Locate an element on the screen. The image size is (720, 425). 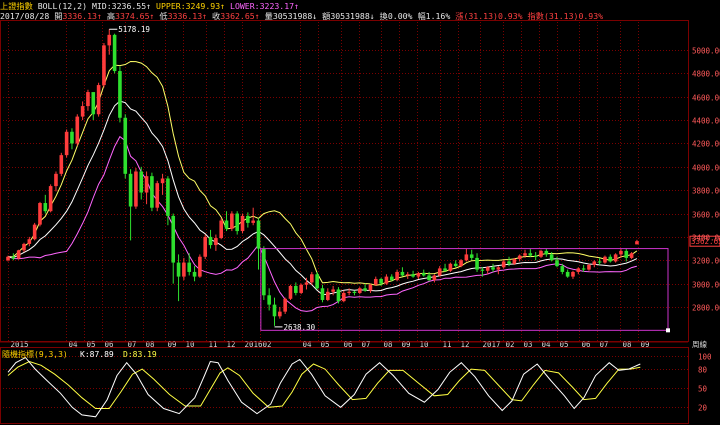
price-tick-label: 2800.00 is located at coordinates (706, 308).